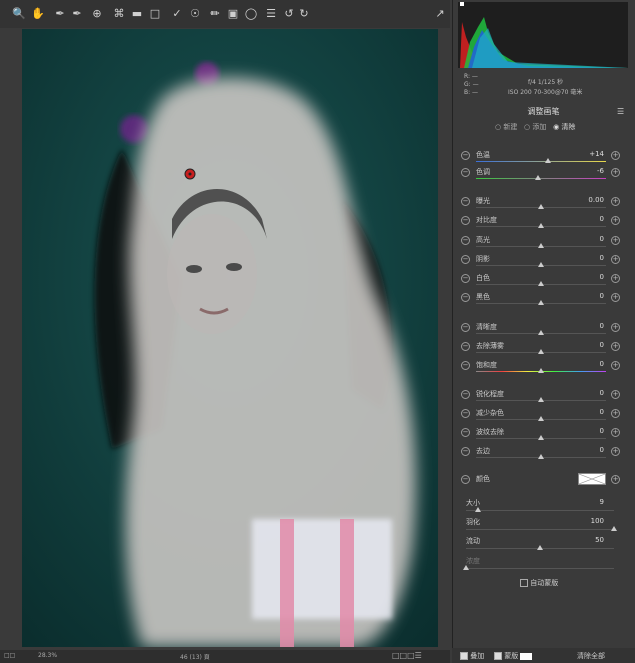 The height and width of the screenshot is (663, 635). Describe the element at coordinates (588, 154) in the screenshot. I see `slider-value: +14` at that location.